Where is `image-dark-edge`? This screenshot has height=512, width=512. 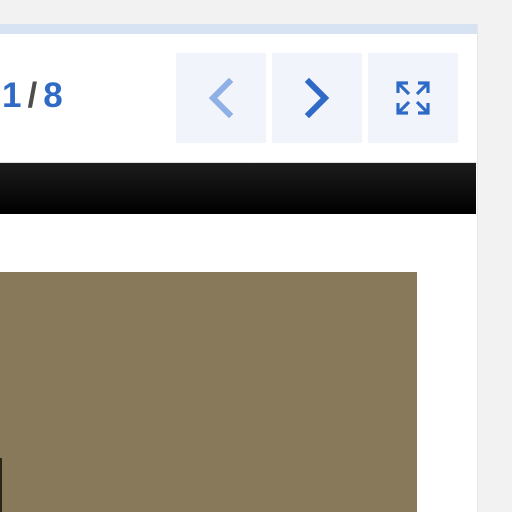
image-dark-edge is located at coordinates (1, 485).